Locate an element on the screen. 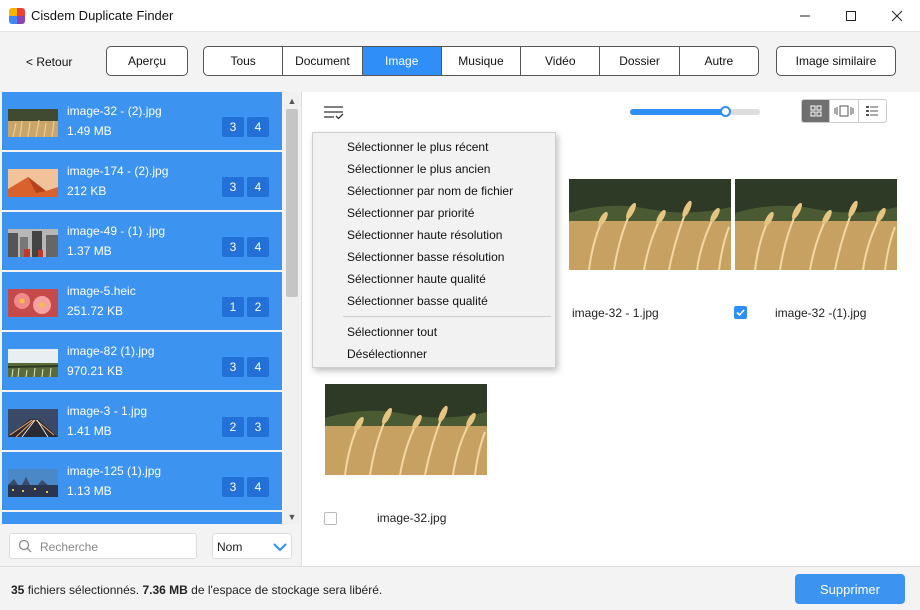 This screenshot has width=920, height=610. file-name: image-5.heic is located at coordinates (101, 291).